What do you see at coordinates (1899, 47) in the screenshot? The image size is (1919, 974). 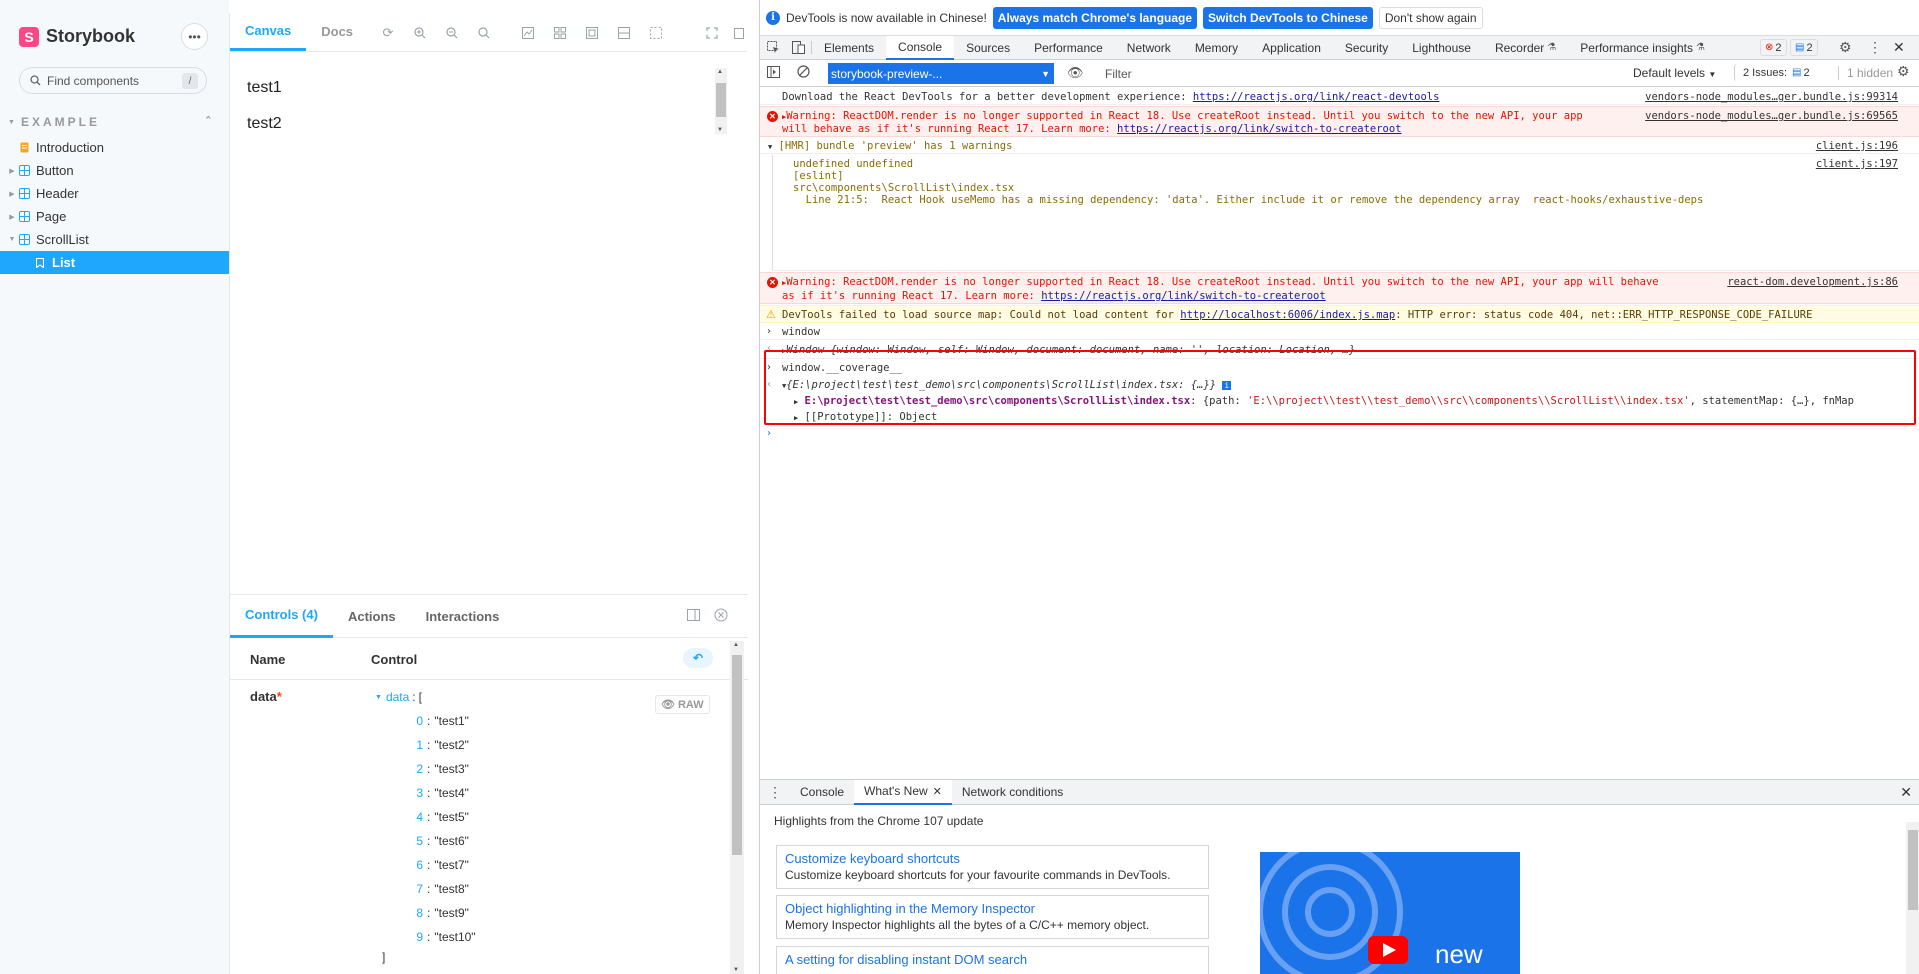 I see `close-devtools-icon: ✕` at bounding box center [1899, 47].